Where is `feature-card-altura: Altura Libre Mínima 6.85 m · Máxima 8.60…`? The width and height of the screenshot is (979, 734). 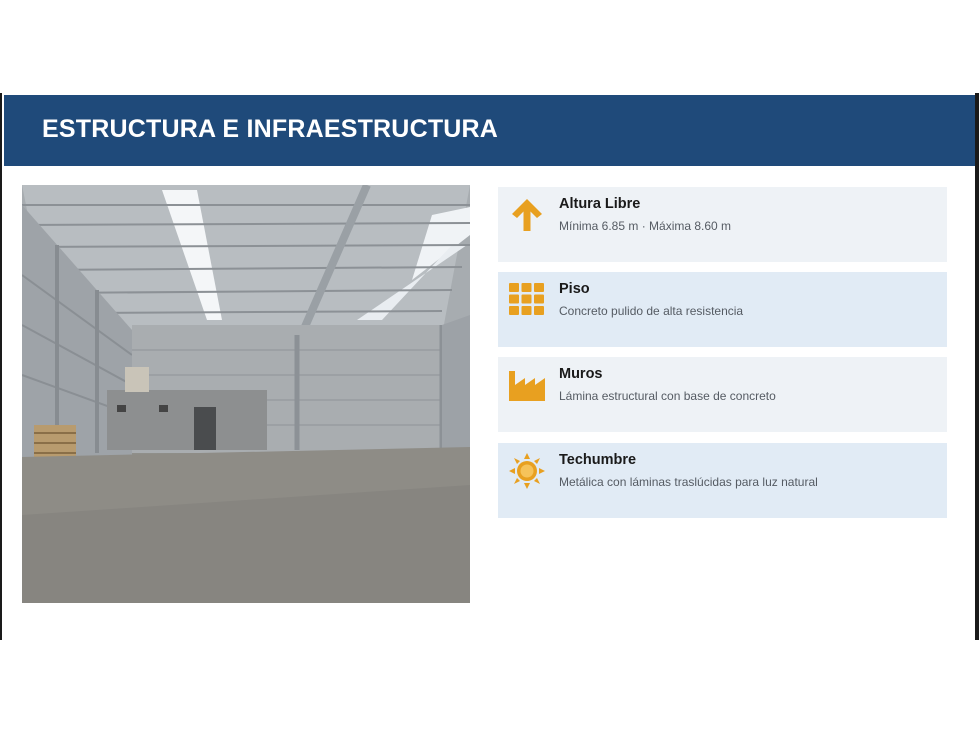
feature-card-altura: Altura Libre Mínima 6.85 m · Máxima 8.60… is located at coordinates (722, 224).